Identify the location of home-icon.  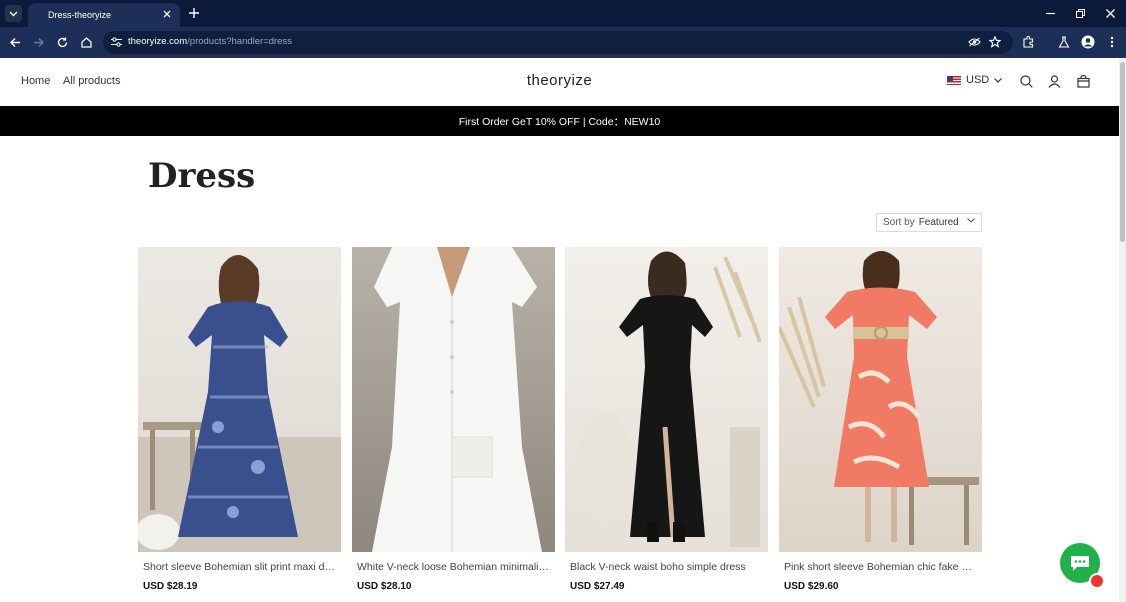
(86, 42).